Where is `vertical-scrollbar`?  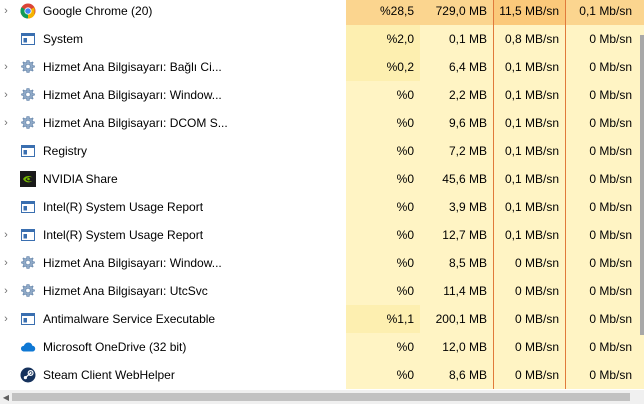
vertical-scrollbar is located at coordinates (642, 195).